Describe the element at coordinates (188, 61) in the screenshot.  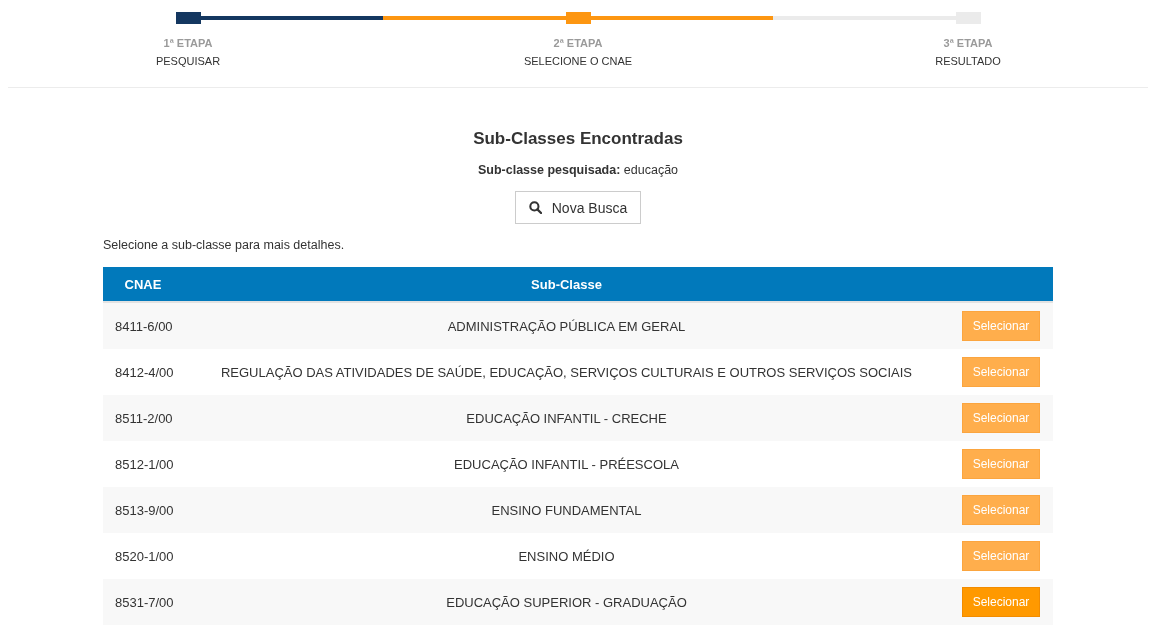
I see `step-label: PESQUISAR` at that location.